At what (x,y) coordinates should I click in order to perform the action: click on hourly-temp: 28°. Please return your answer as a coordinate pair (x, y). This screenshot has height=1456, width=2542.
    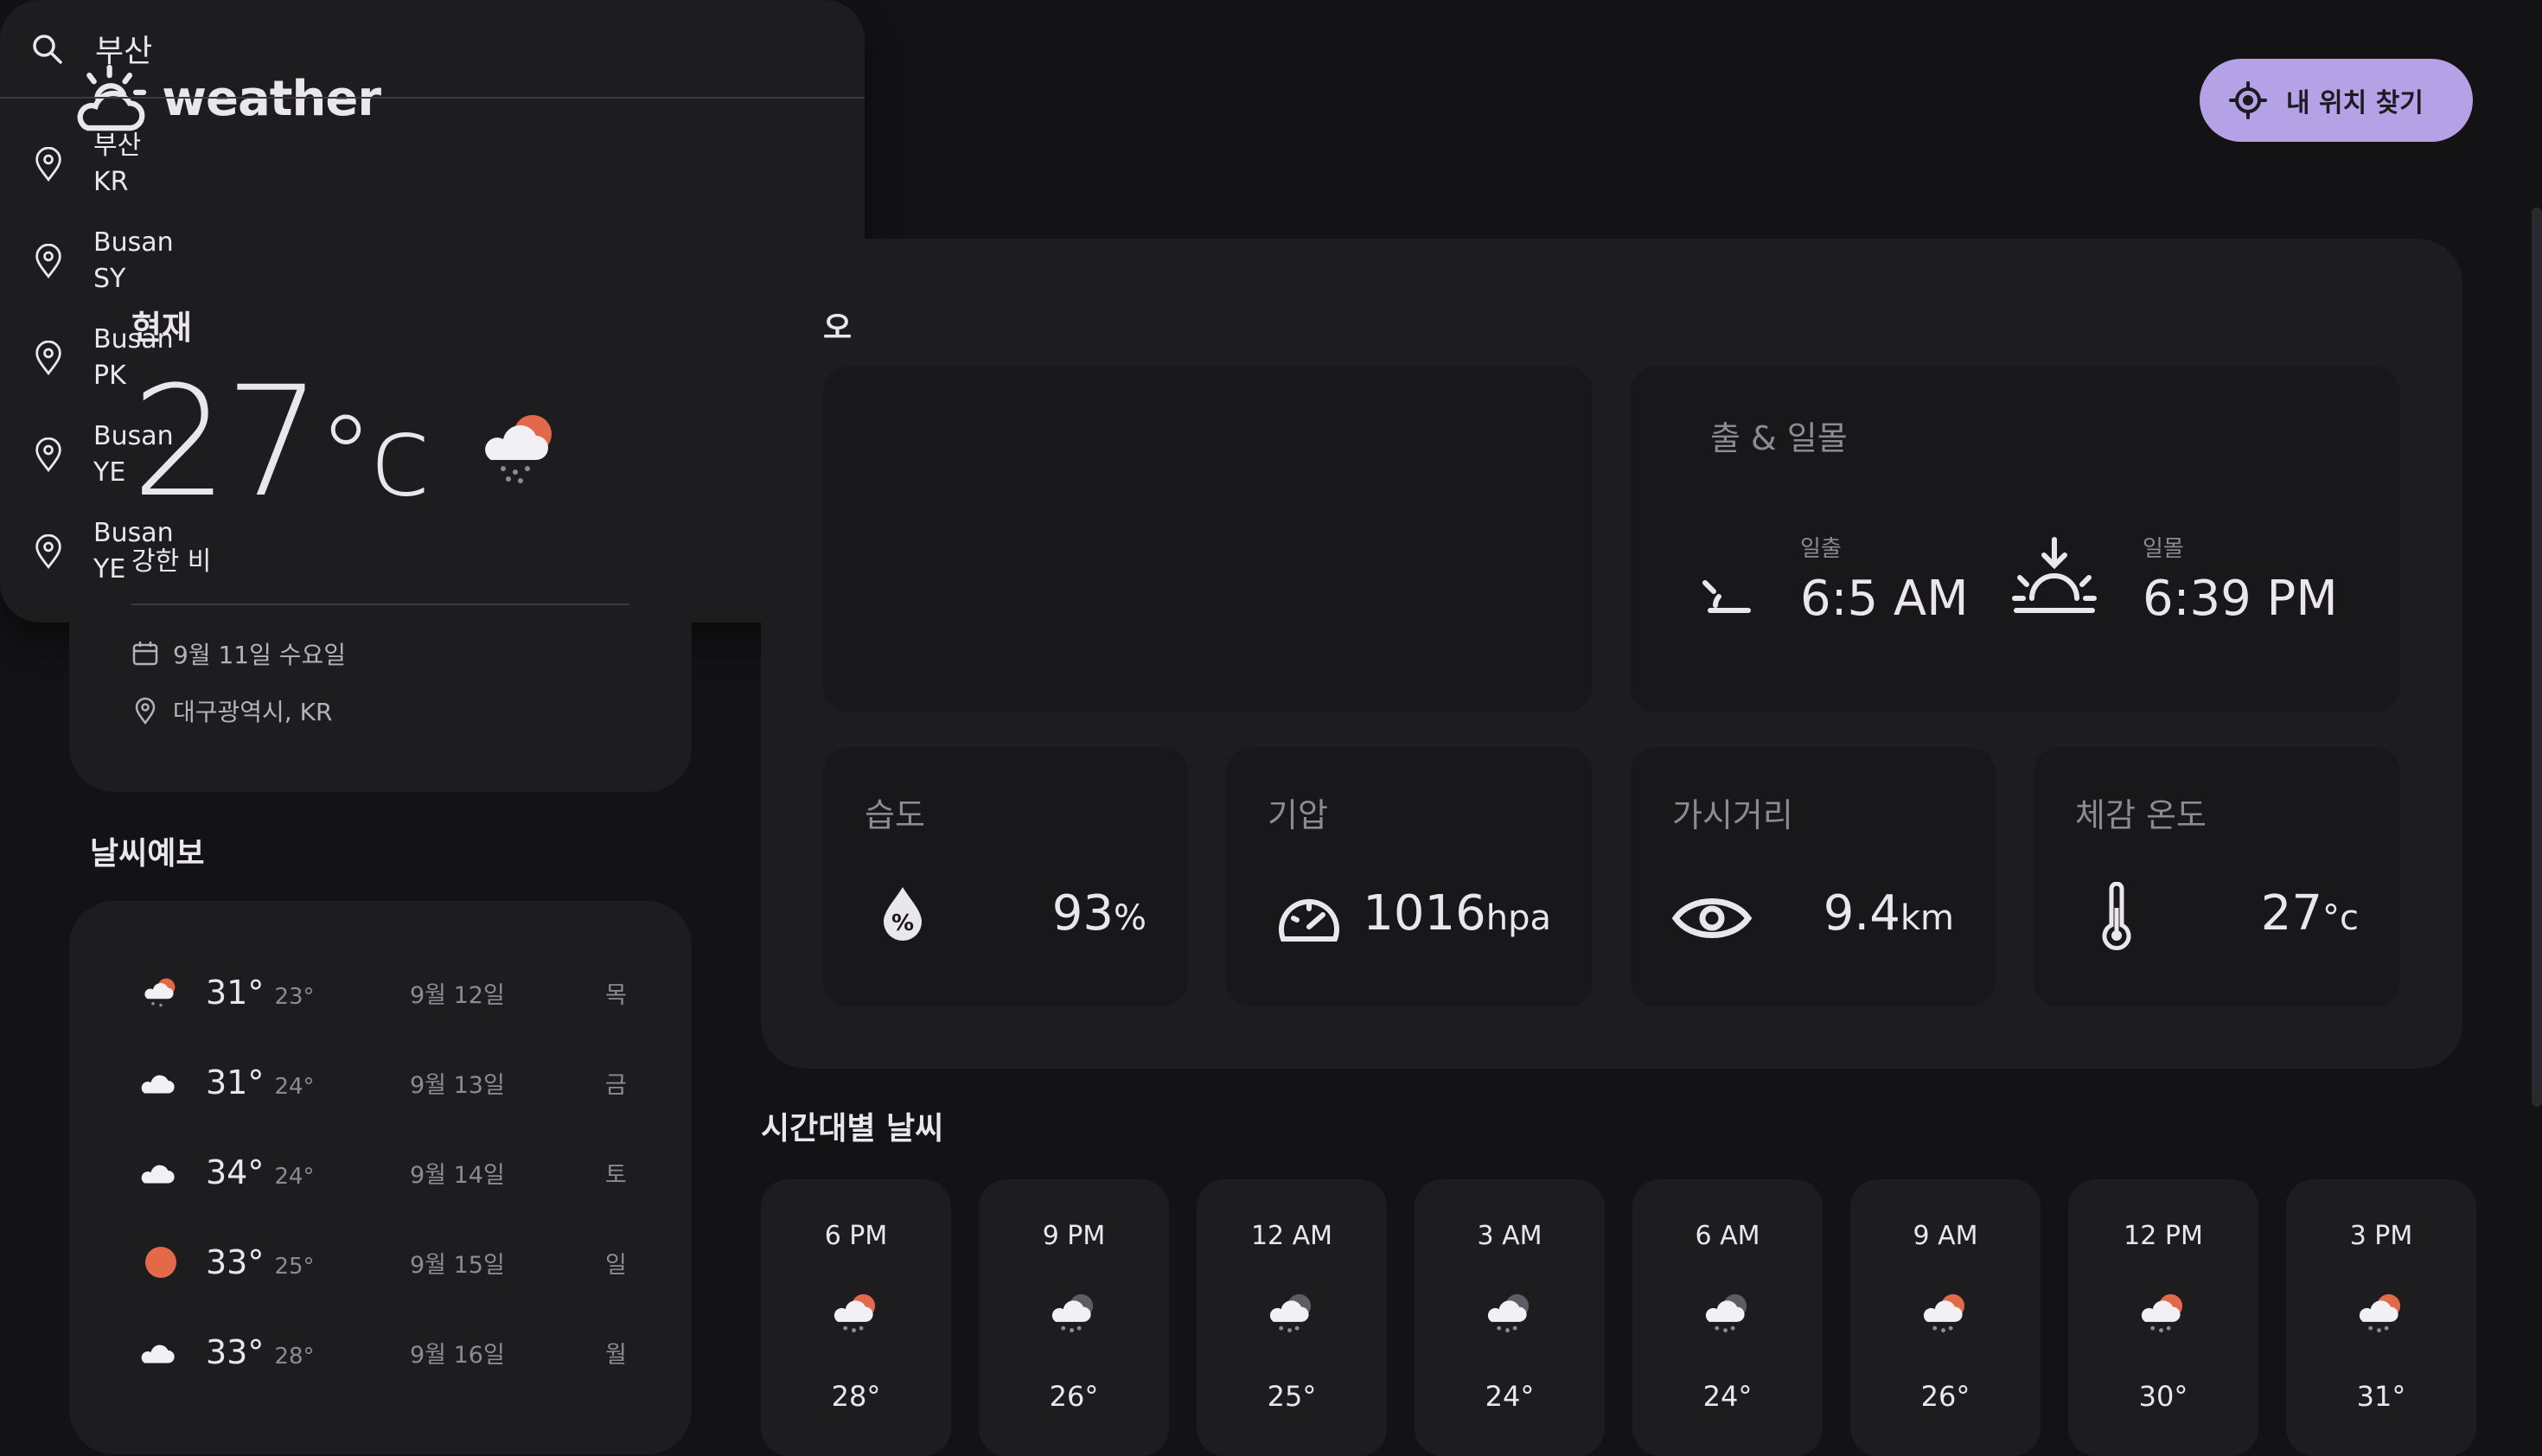
    Looking at the image, I should click on (856, 1396).